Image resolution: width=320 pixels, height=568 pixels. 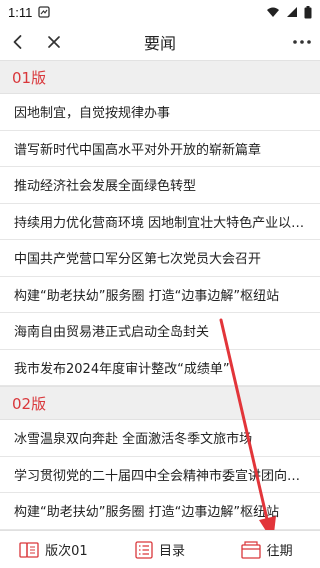 I want to click on edition-label: 版次01, so click(x=66, y=551).